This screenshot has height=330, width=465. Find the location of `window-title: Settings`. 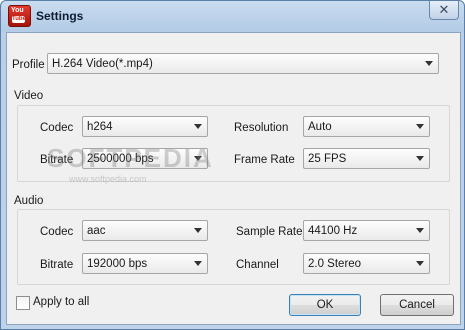

window-title: Settings is located at coordinates (60, 16).